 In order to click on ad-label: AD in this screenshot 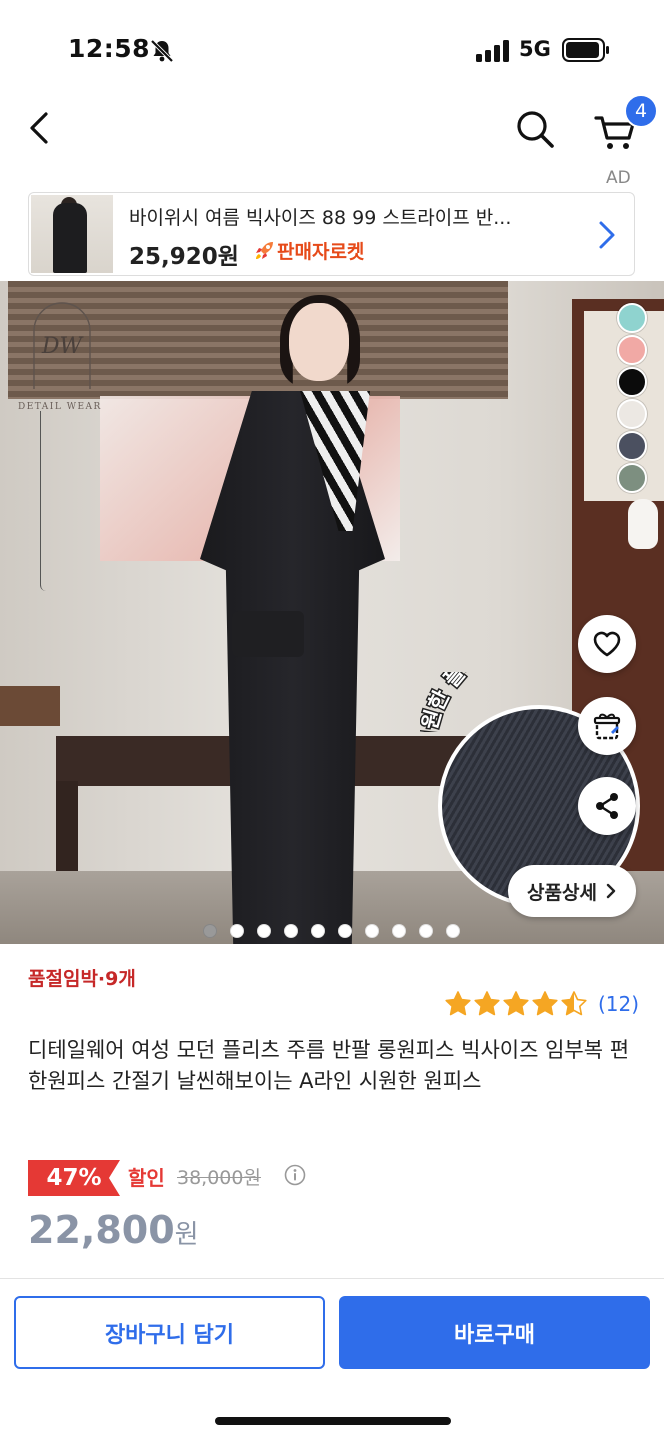, I will do `click(618, 178)`.